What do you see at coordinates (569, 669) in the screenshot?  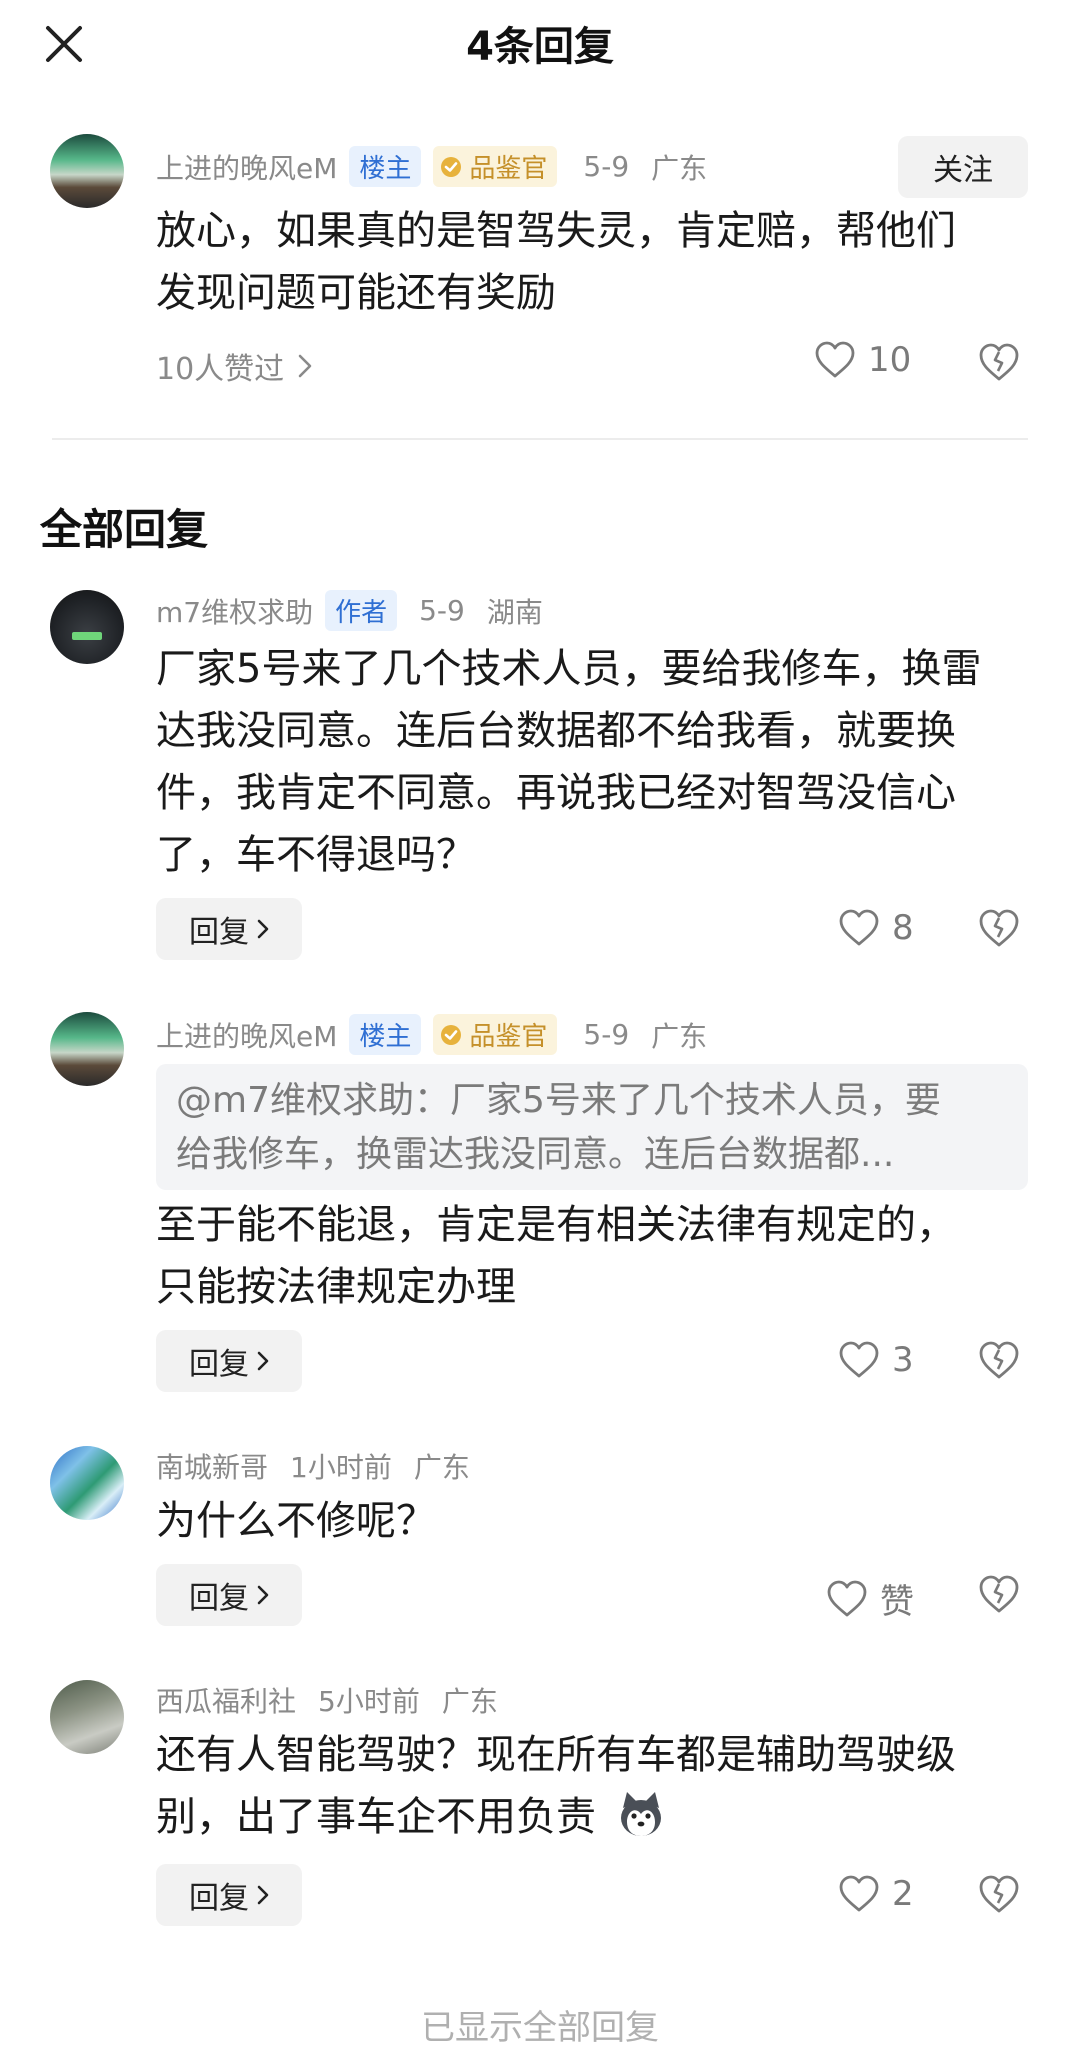 I see `comment-text-line: 厂家5号来了几个技术人员，要给我修车，换雷` at bounding box center [569, 669].